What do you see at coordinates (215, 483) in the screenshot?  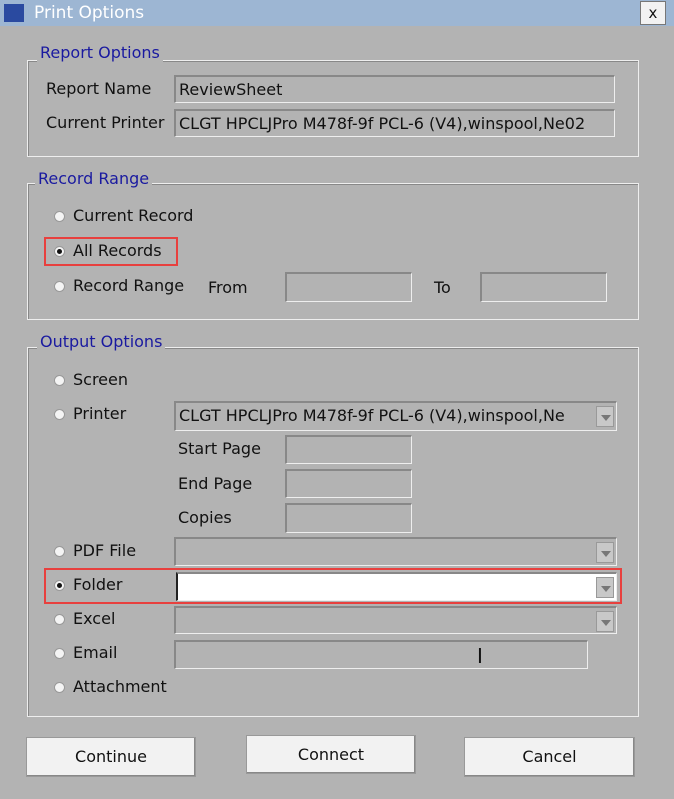 I see `end-page-label: End Page` at bounding box center [215, 483].